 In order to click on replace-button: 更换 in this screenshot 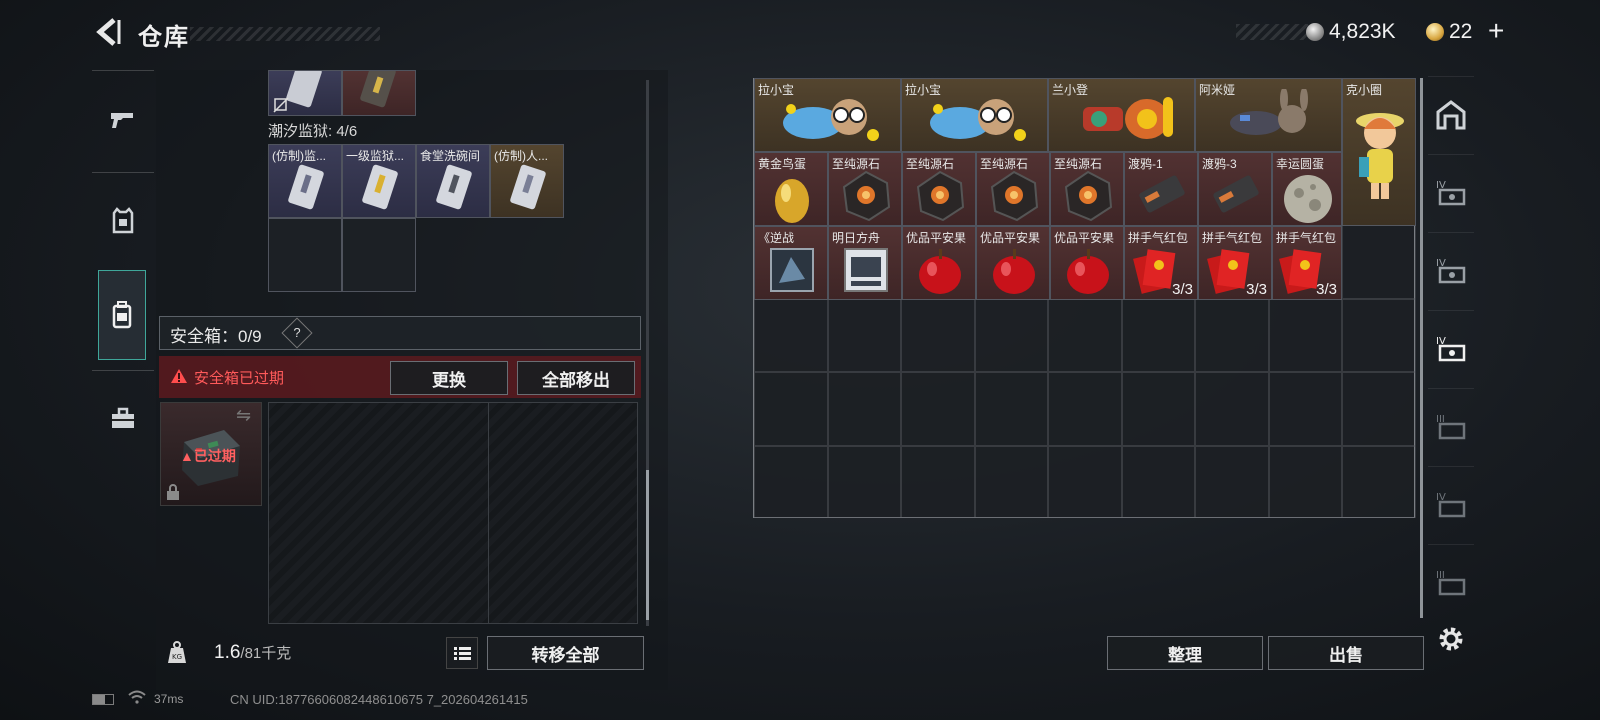, I will do `click(449, 378)`.